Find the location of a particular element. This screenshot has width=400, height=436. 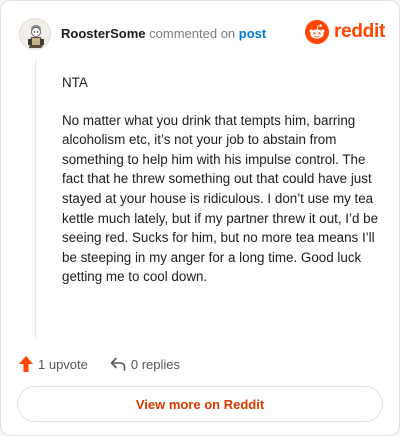

username-link: RoosterSome is located at coordinates (103, 33).